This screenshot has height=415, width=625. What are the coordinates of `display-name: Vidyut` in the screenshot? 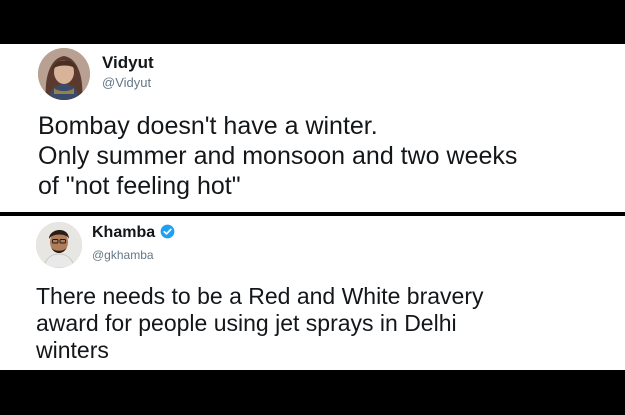 It's located at (128, 63).